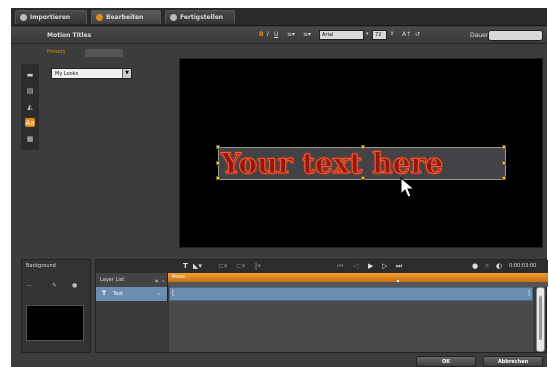 The width and height of the screenshot is (549, 367). Describe the element at coordinates (487, 266) in the screenshot. I see `mute-icon: ✕` at that location.